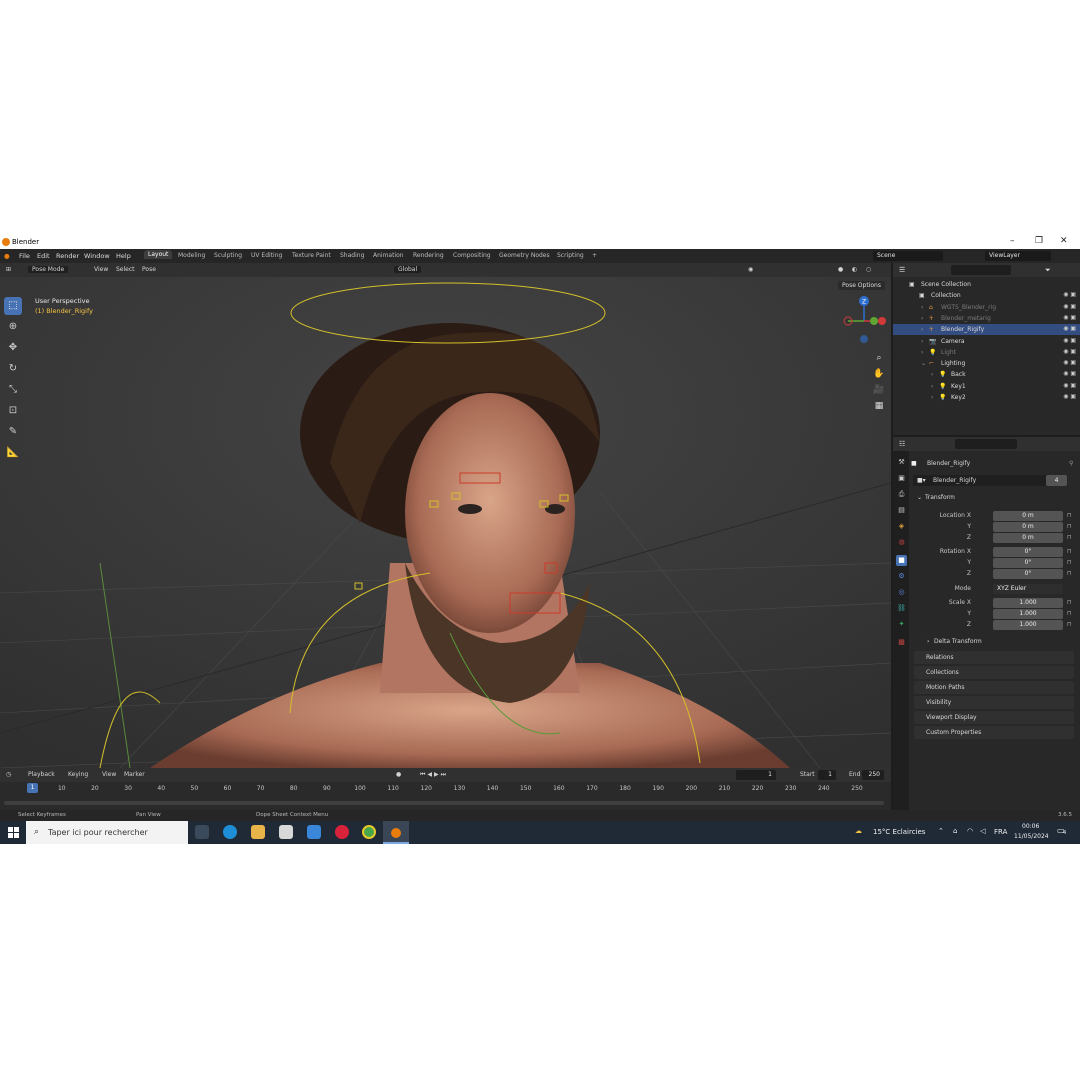 The image size is (1080, 1080). Describe the element at coordinates (750, 269) in the screenshot. I see `viewport-overlays-icon: ◉` at that location.